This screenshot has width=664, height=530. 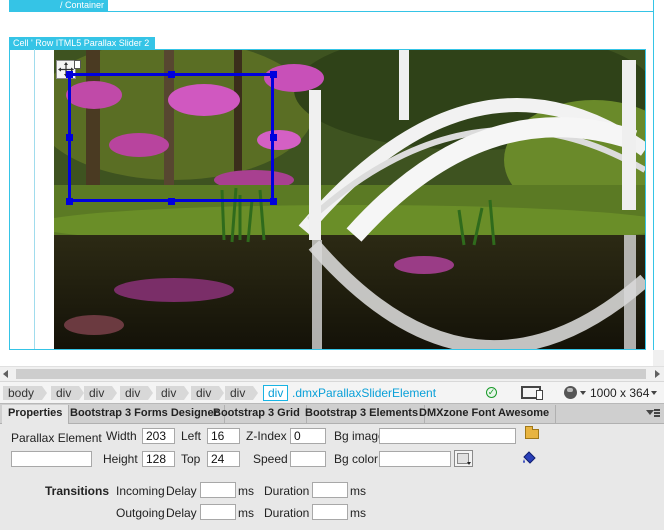 I want to click on outgoing-duration-field, so click(x=330, y=512).